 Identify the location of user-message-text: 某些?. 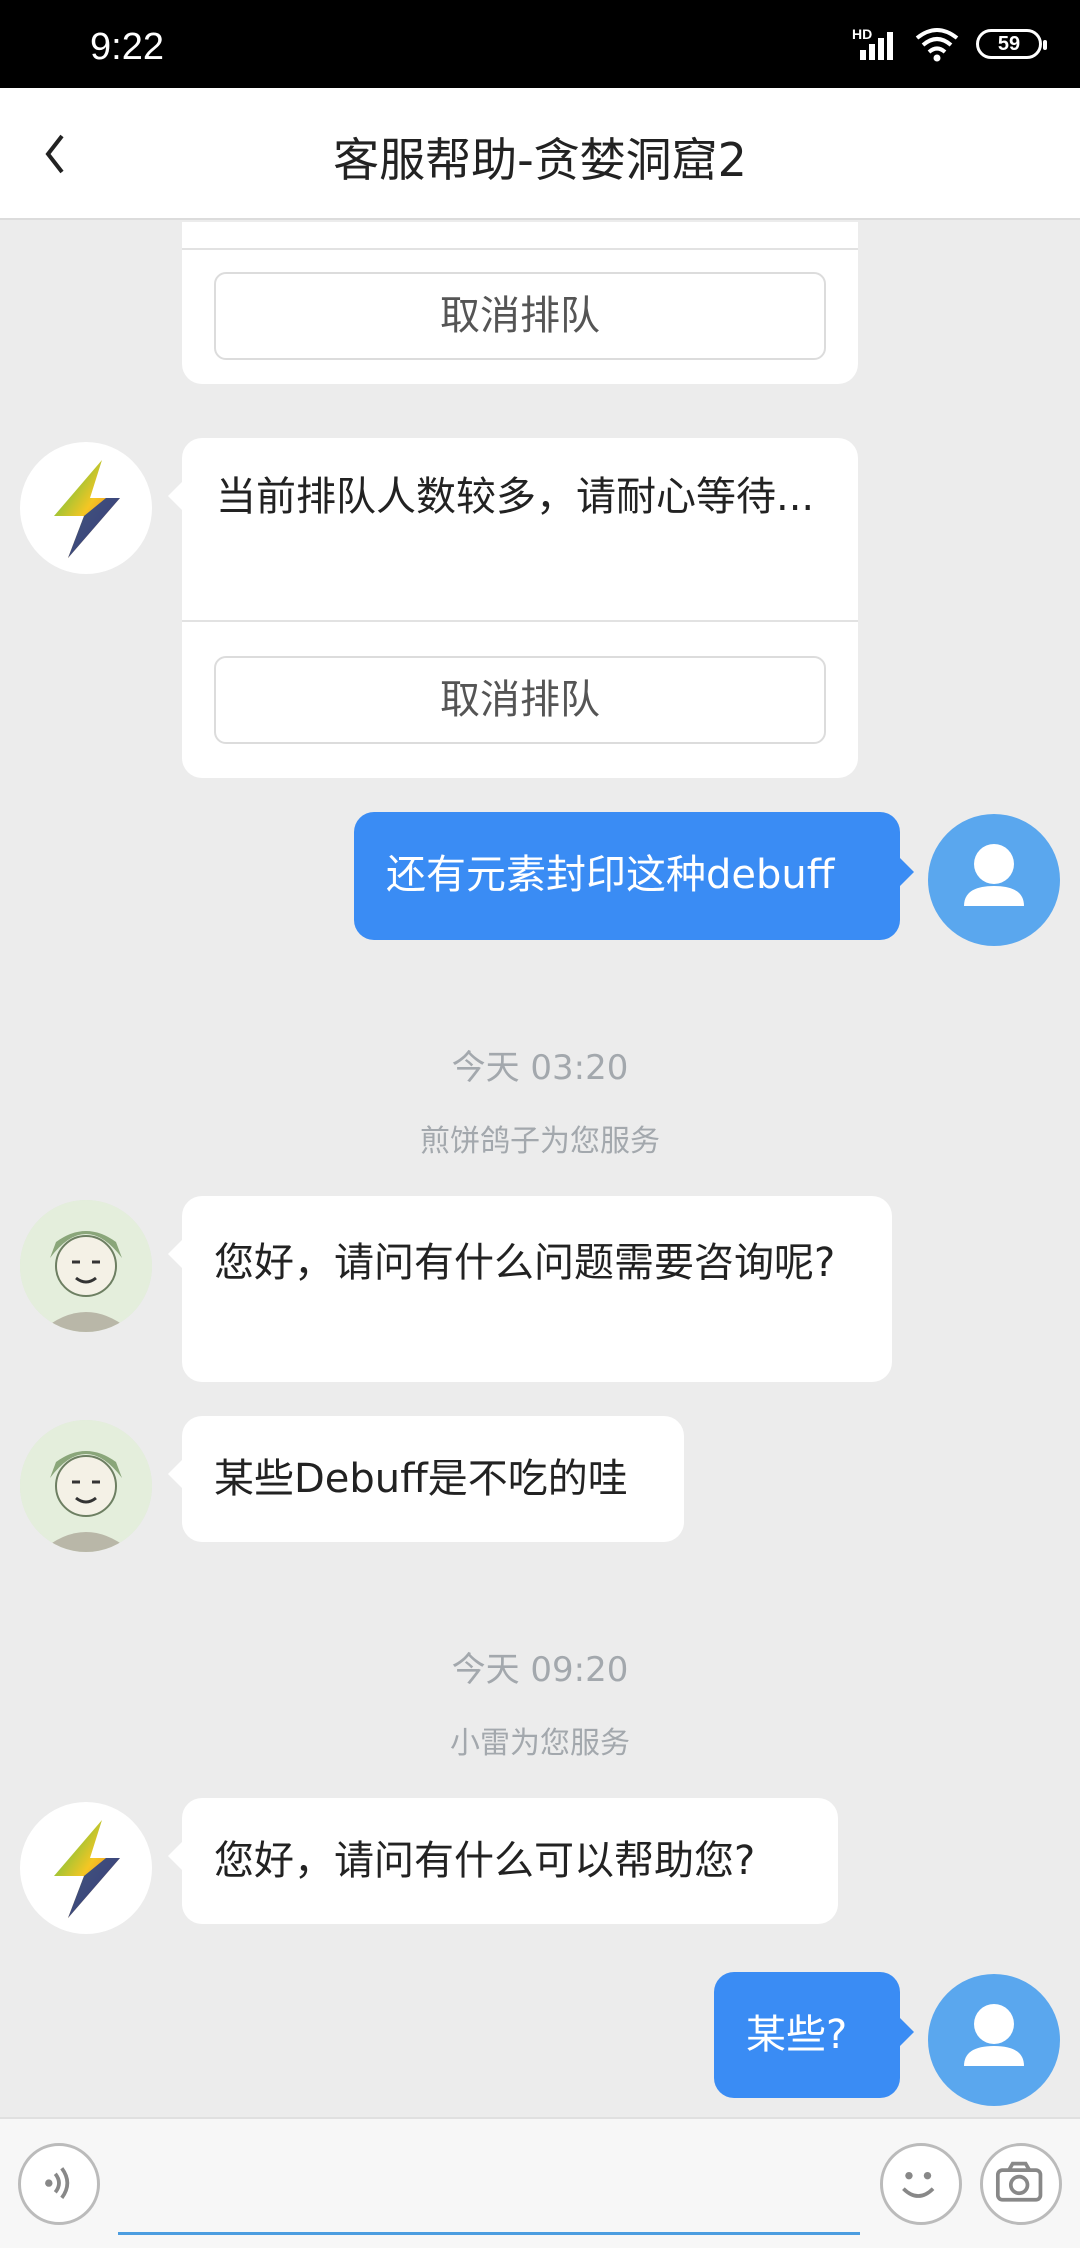
(797, 2035).